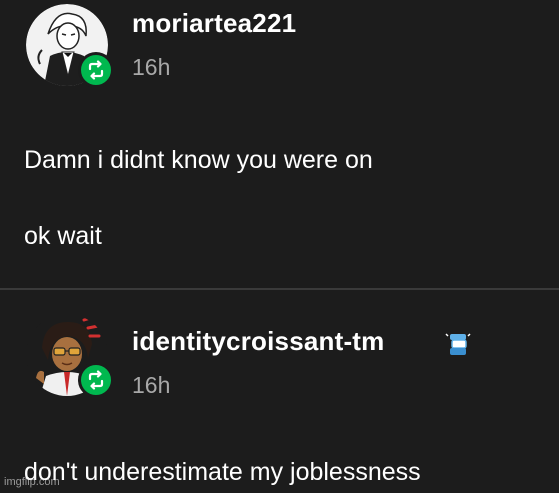 Image resolution: width=559 pixels, height=493 pixels. What do you see at coordinates (32, 482) in the screenshot?
I see `watermark: imgflip.com` at bounding box center [32, 482].